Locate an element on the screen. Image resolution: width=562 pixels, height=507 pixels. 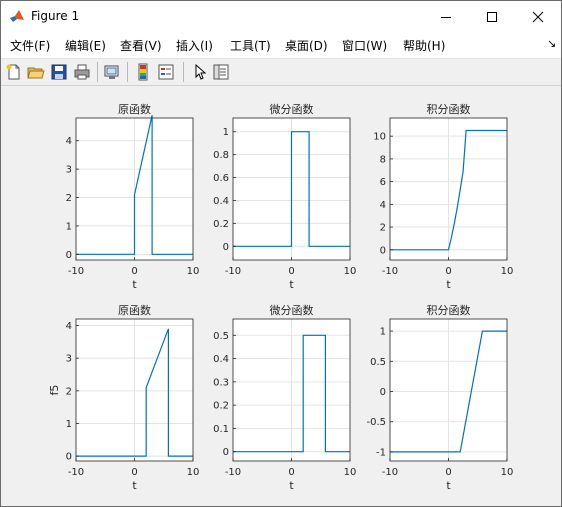
y-tick-label: 0.6 is located at coordinates (221, 178).